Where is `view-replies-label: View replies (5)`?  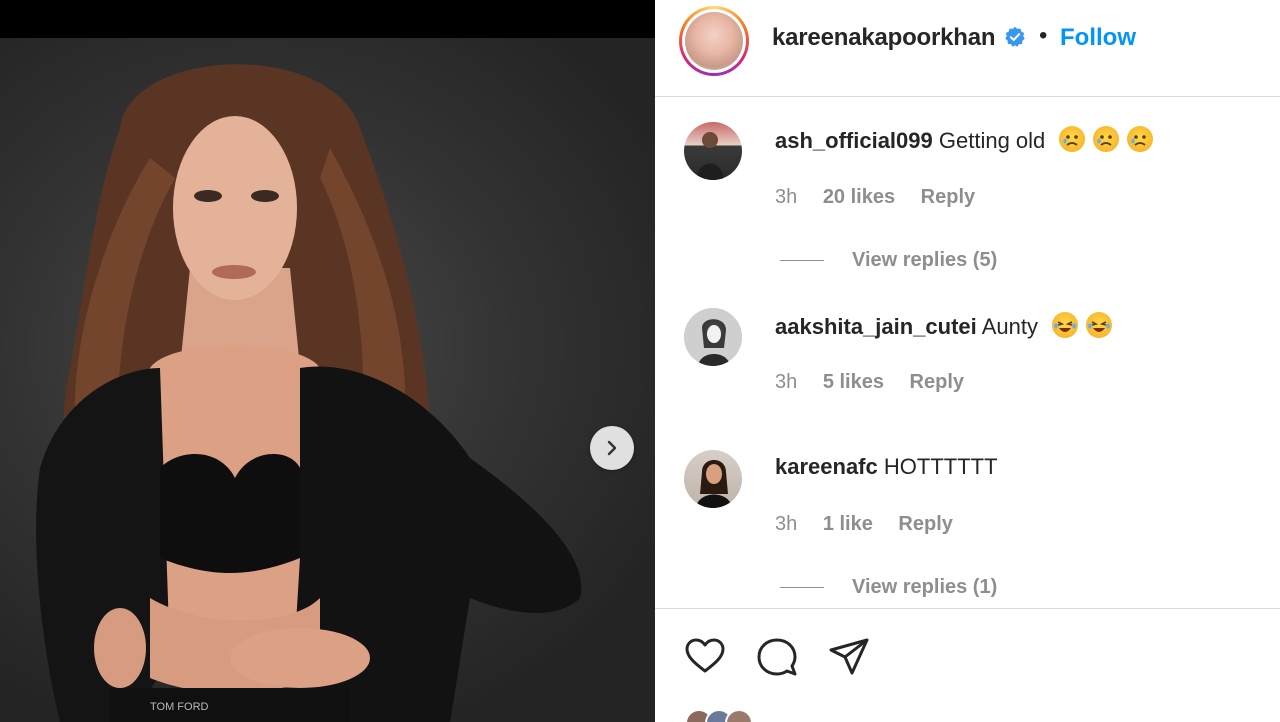 view-replies-label: View replies (5) is located at coordinates (925, 260).